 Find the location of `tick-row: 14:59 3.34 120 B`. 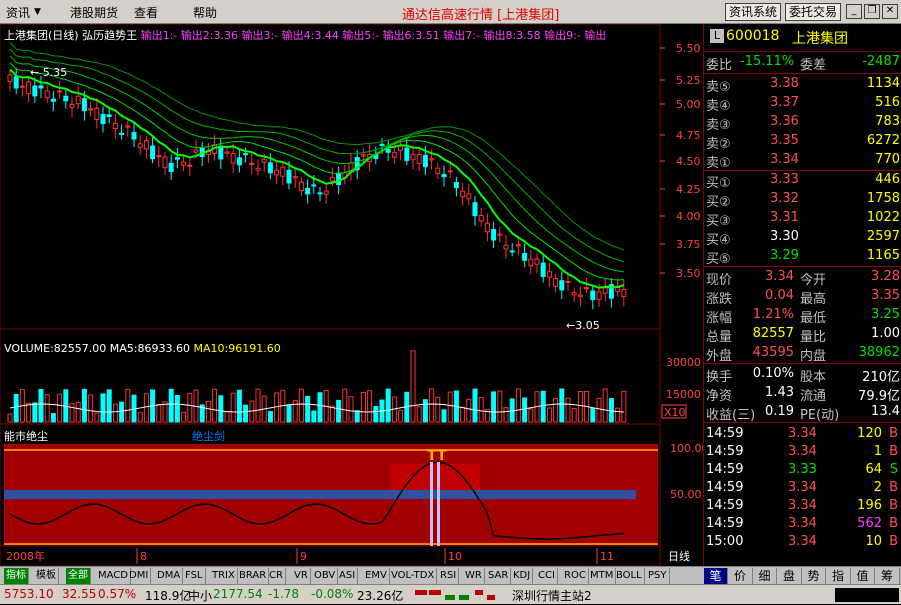

tick-row: 14:59 3.34 120 B is located at coordinates (802, 433).